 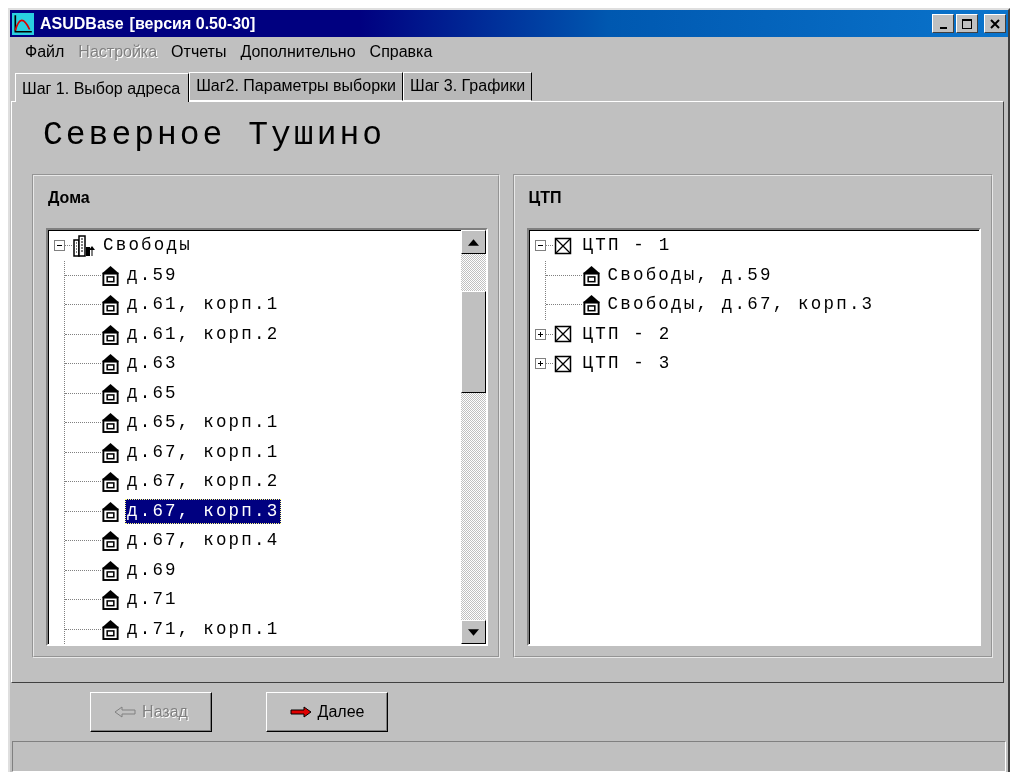 I want to click on up-arrow-icon, so click(x=473, y=242).